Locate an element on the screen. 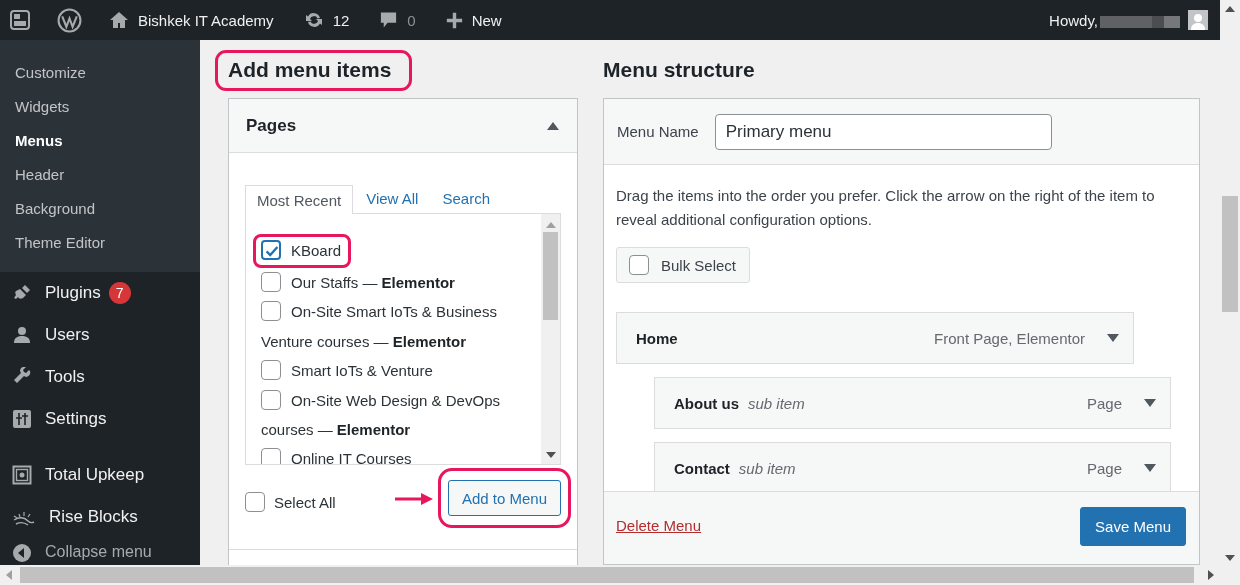 The height and width of the screenshot is (585, 1240). wordpress-icon is located at coordinates (69, 20).